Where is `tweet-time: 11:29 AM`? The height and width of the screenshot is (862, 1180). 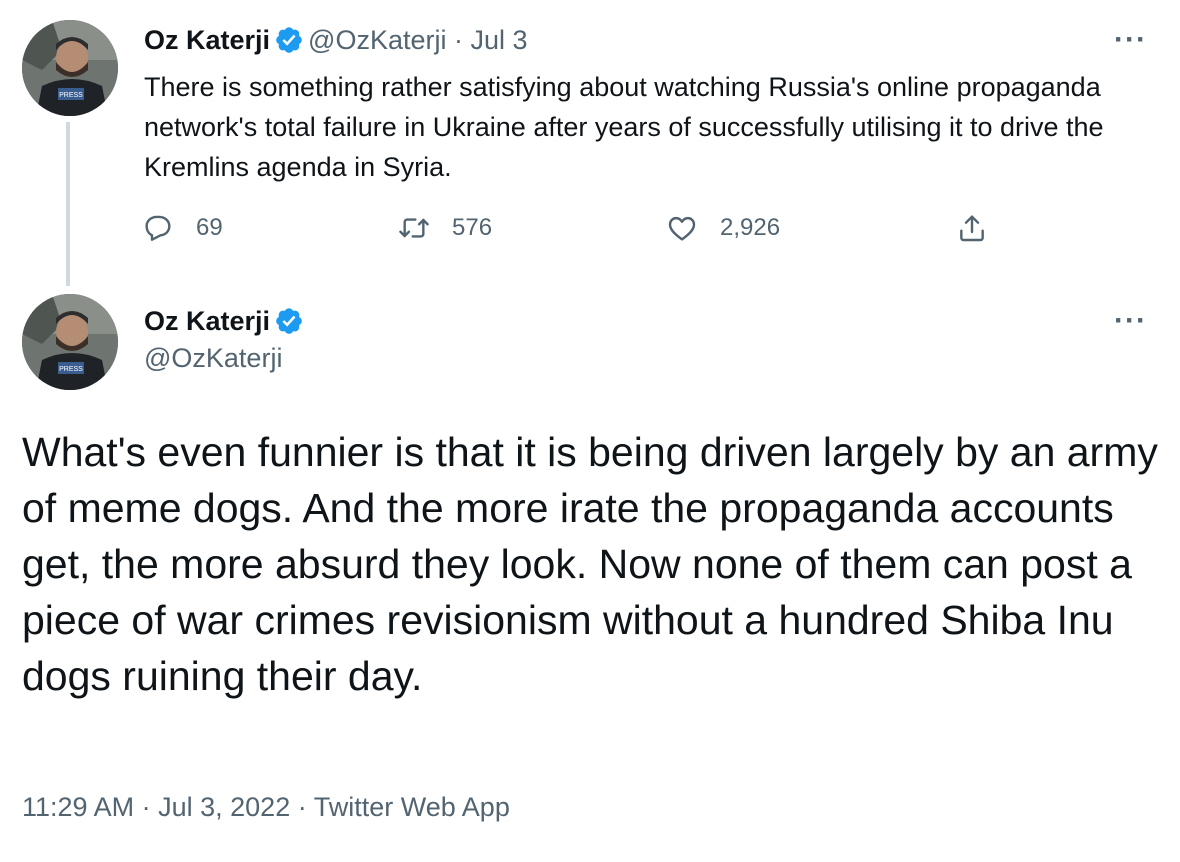
tweet-time: 11:29 AM is located at coordinates (78, 807).